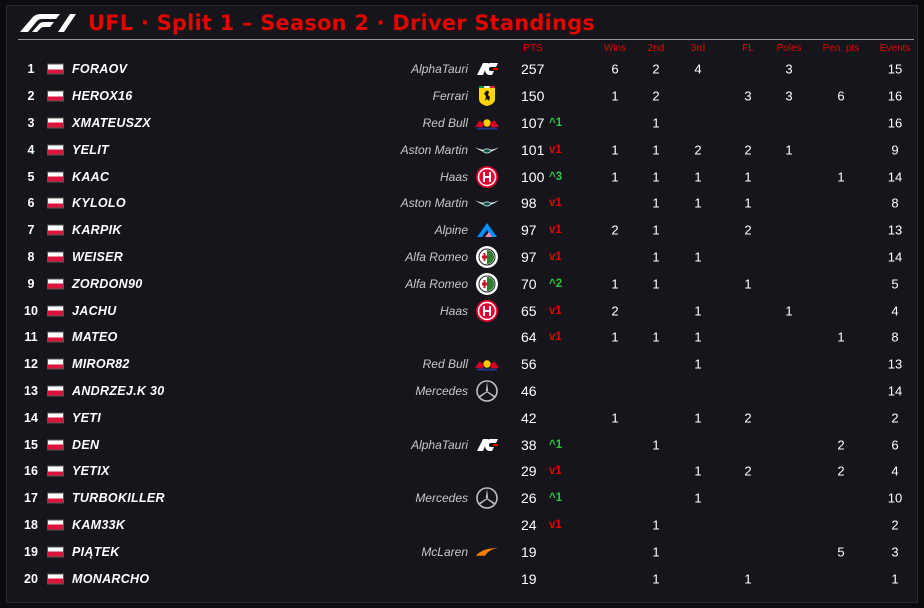 The width and height of the screenshot is (924, 608). What do you see at coordinates (31, 96) in the screenshot?
I see `position: 2` at bounding box center [31, 96].